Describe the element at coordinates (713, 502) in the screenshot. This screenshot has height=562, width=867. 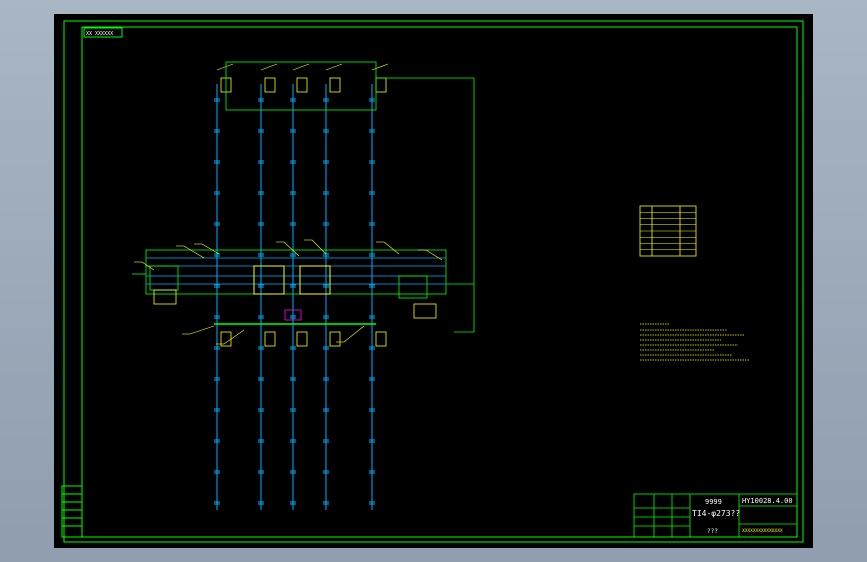
I see `title-name-line1: 9999` at that location.